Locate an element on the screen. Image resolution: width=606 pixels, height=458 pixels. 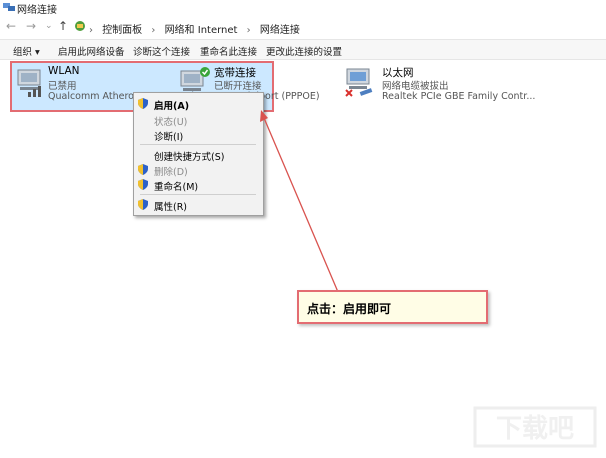
svg-text: 下载吧 is located at coordinates (535, 429).